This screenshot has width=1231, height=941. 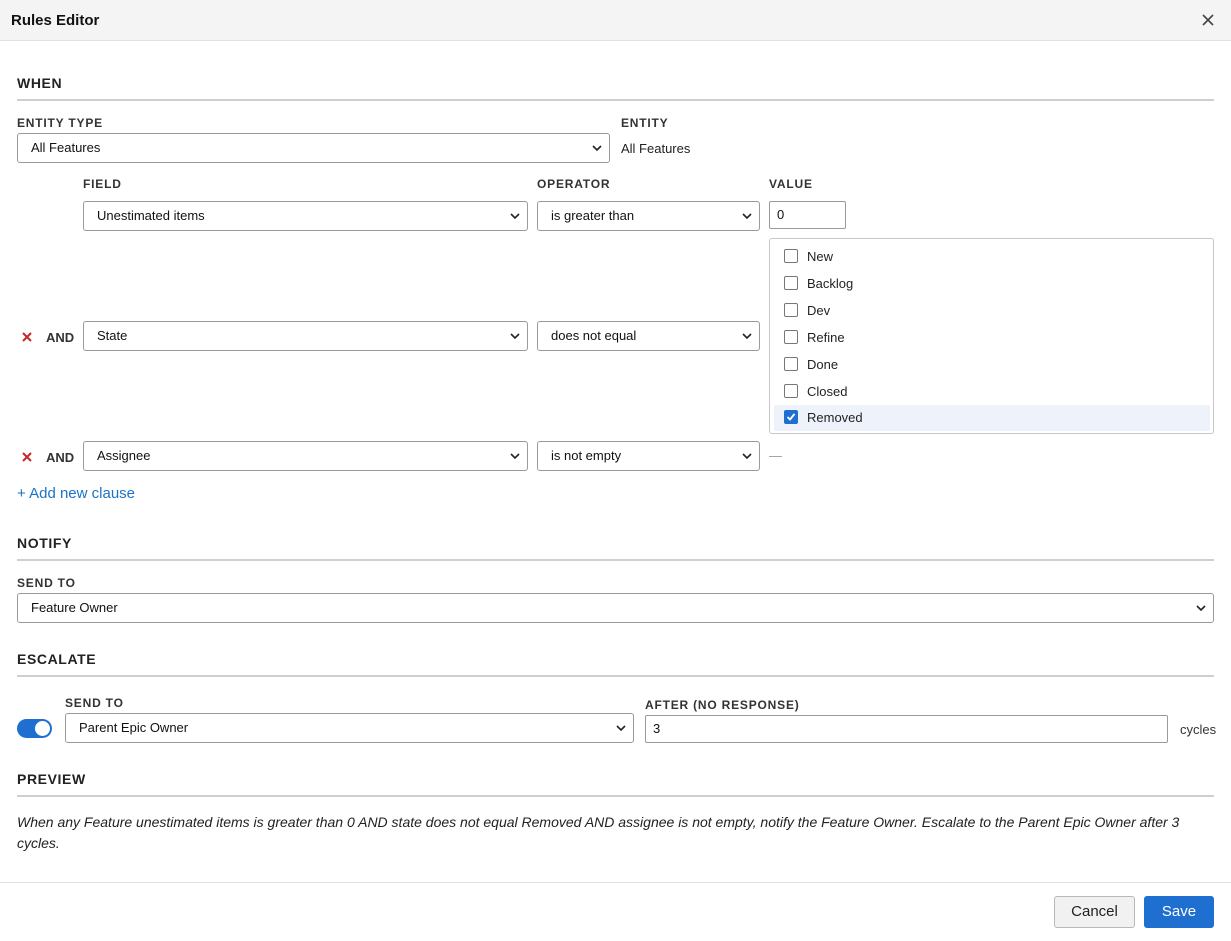 What do you see at coordinates (305, 216) in the screenshot?
I see `clause-1-field-select: Unestimated items` at bounding box center [305, 216].